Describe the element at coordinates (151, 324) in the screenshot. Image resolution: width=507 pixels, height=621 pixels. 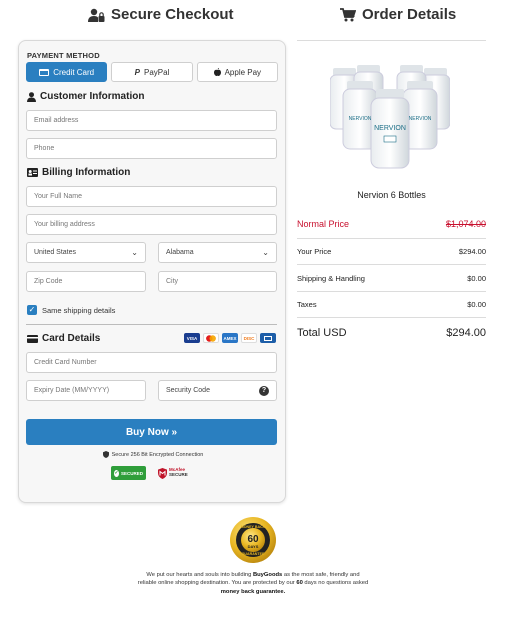
I see `section-divider` at that location.